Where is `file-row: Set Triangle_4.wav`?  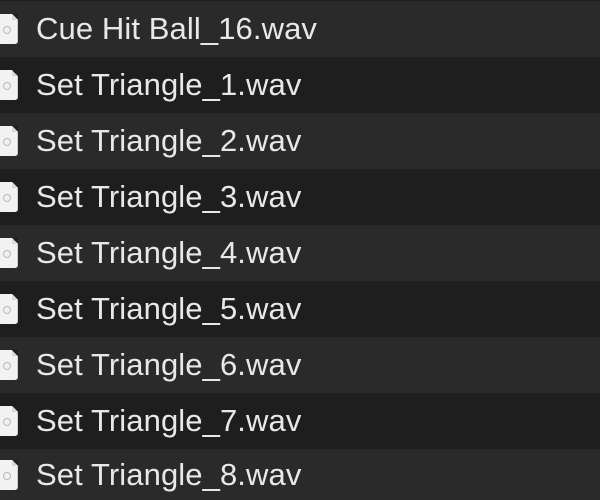
file-row: Set Triangle_4.wav is located at coordinates (300, 253).